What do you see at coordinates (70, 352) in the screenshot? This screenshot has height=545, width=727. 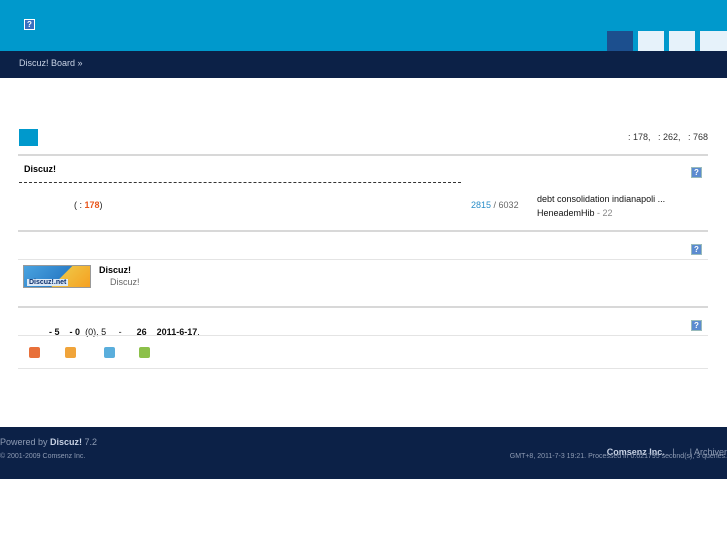 I see `moderator-user-icon` at bounding box center [70, 352].